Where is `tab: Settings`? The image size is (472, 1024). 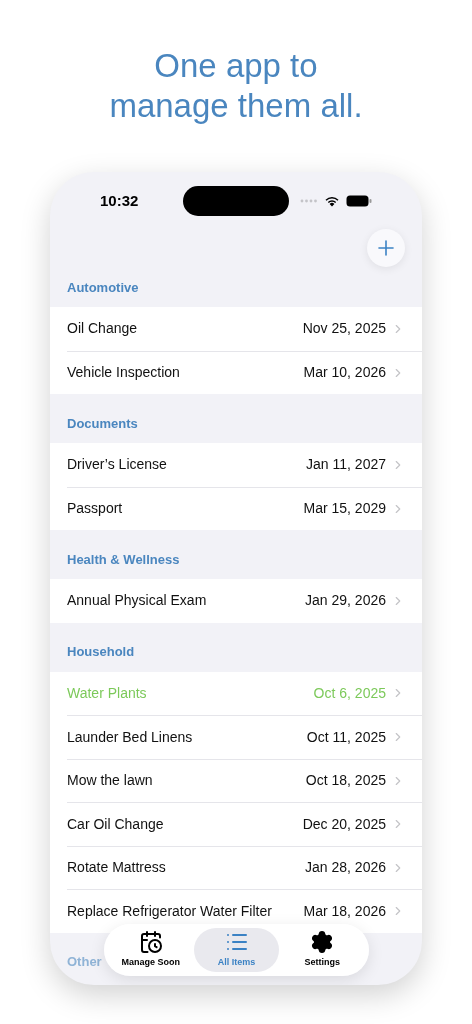
tab: Settings is located at coordinates (322, 950).